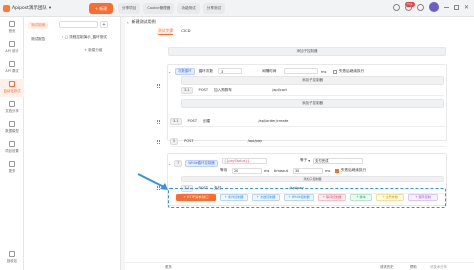 This screenshot has width=474, height=270. I want to click on add-child-controller-while: 添加子控制器, so click(312, 179).